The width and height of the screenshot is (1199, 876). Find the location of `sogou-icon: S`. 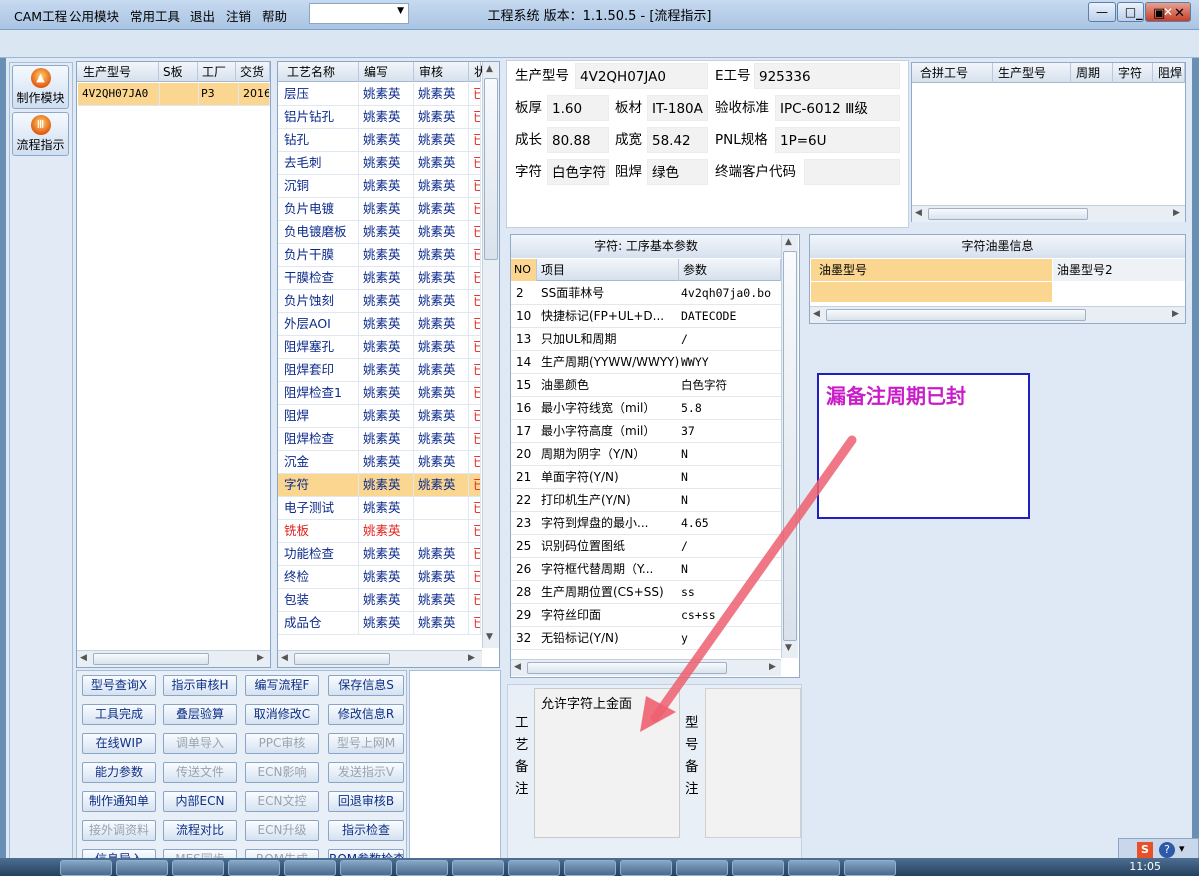

sogou-icon: S is located at coordinates (1145, 850).